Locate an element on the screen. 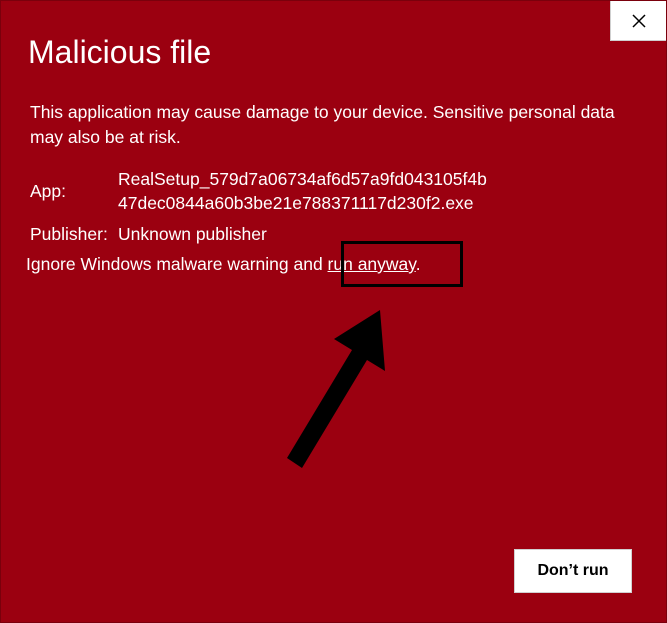  close-button is located at coordinates (638, 21).